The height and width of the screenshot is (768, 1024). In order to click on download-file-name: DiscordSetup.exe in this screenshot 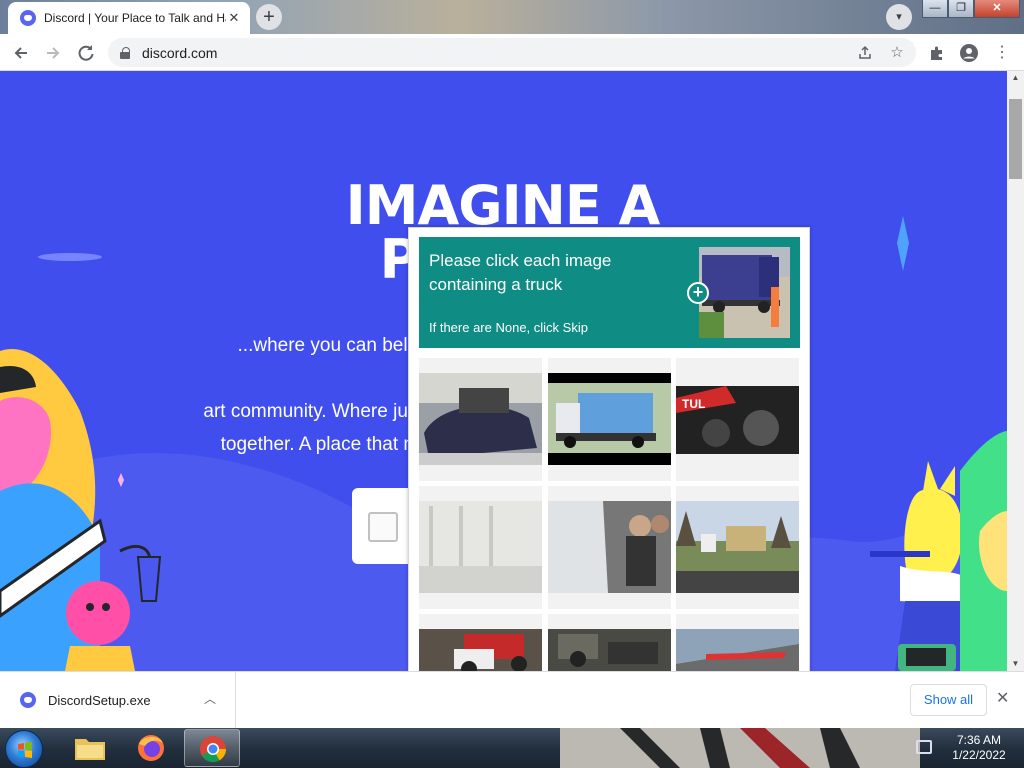, I will do `click(99, 700)`.